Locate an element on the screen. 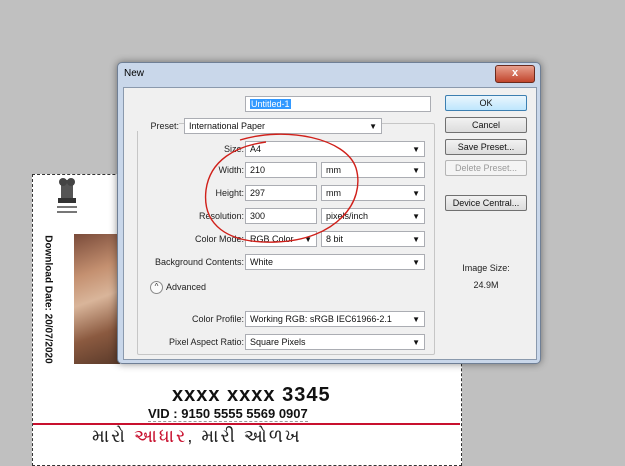  preset-value: International Paper is located at coordinates (227, 126).